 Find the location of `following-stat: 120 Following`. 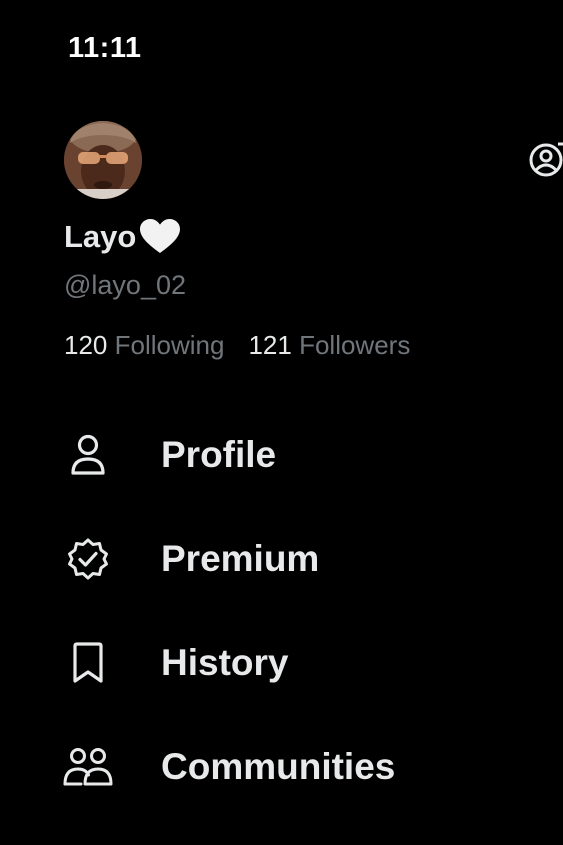

following-stat: 120 Following is located at coordinates (144, 345).